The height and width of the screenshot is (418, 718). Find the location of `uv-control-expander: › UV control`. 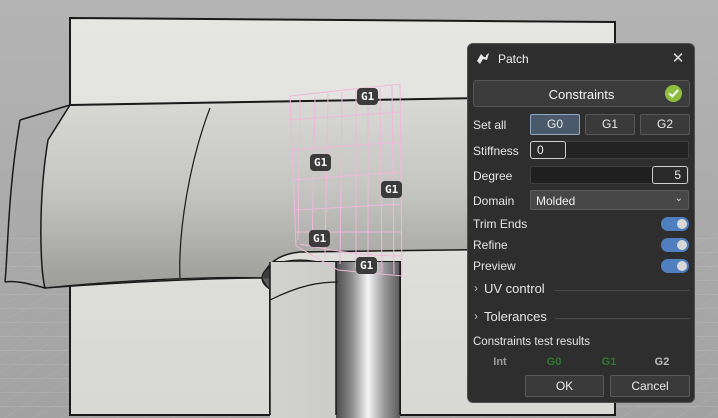

uv-control-expander: › UV control is located at coordinates (581, 290).